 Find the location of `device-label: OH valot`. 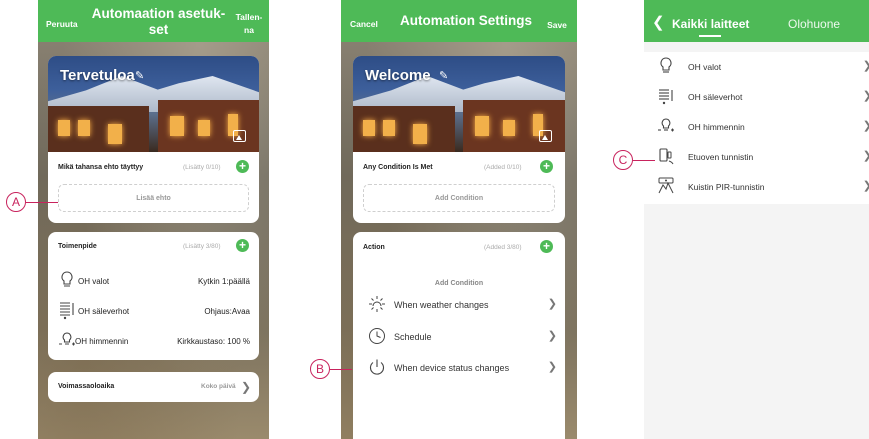

device-label: OH valot is located at coordinates (705, 67).